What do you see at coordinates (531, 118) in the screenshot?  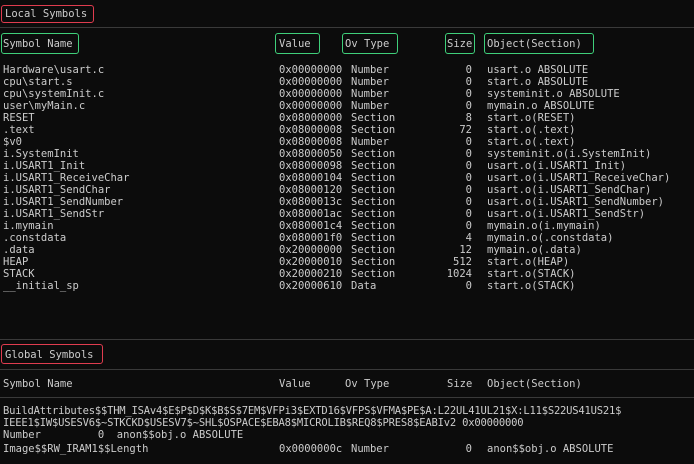 I see `symbol-object: start.o(RESET)` at bounding box center [531, 118].